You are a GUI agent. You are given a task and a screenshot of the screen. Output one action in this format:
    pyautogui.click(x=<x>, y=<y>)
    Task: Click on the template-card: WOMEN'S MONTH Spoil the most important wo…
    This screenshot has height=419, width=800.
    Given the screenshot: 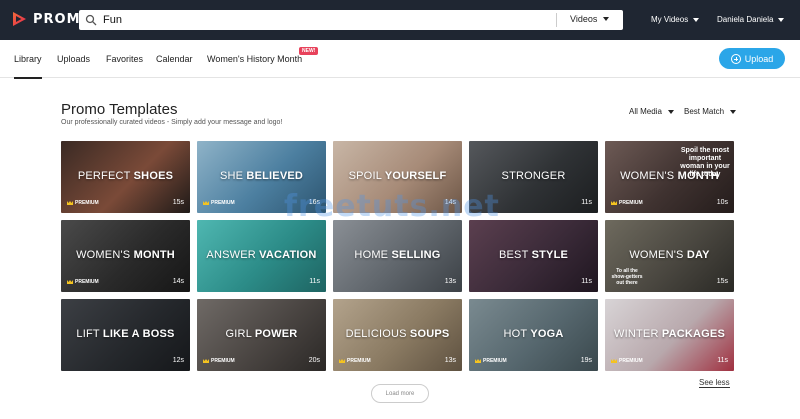 What is the action you would take?
    pyautogui.click(x=669, y=177)
    